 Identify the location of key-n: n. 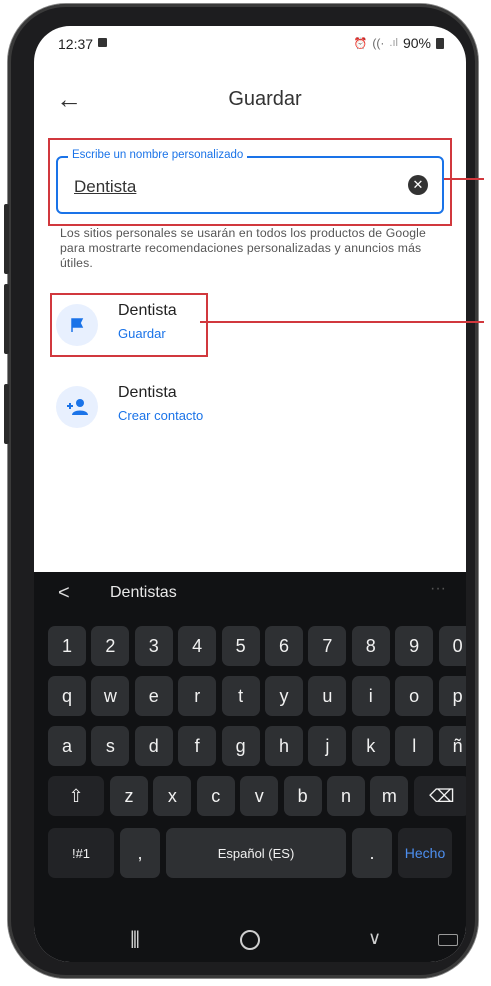
(346, 796).